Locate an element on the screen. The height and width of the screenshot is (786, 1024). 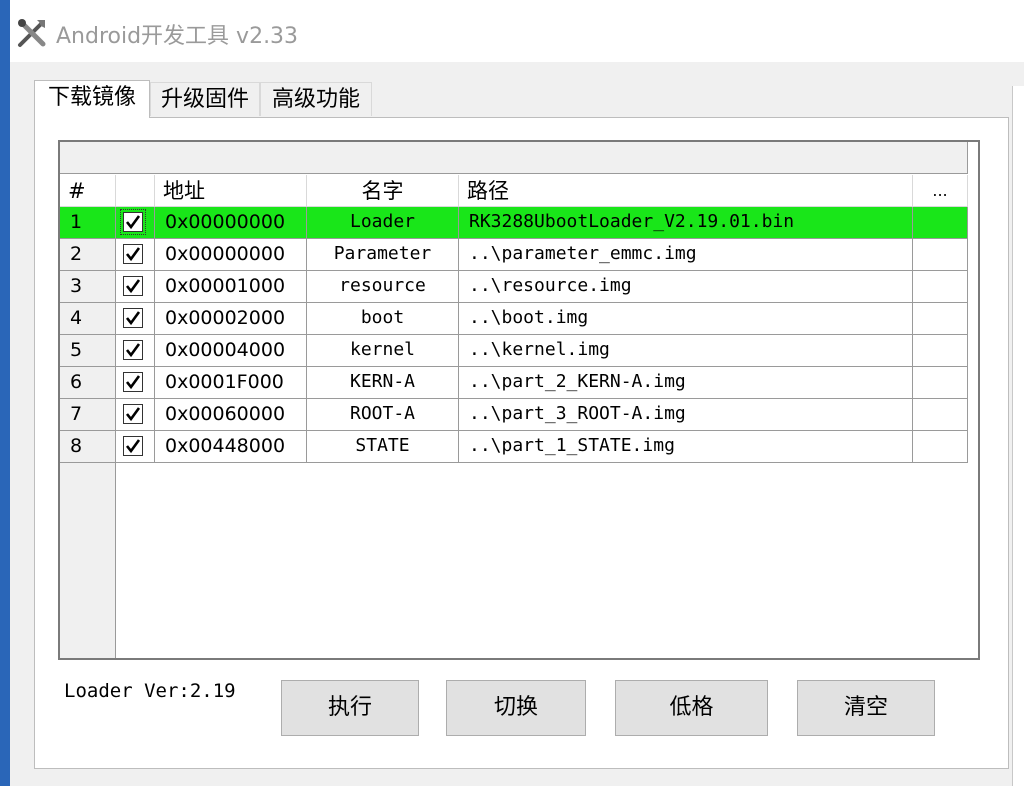
adjacent-panel-edge is located at coordinates (1018, 436).